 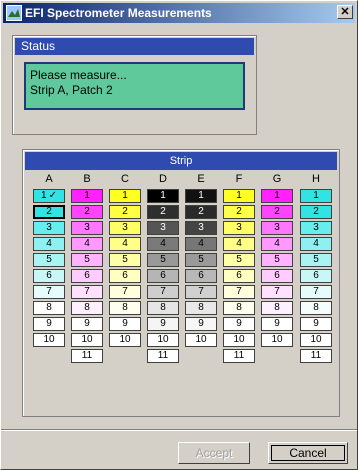 What do you see at coordinates (239, 179) in the screenshot?
I see `strip-column-header: F` at bounding box center [239, 179].